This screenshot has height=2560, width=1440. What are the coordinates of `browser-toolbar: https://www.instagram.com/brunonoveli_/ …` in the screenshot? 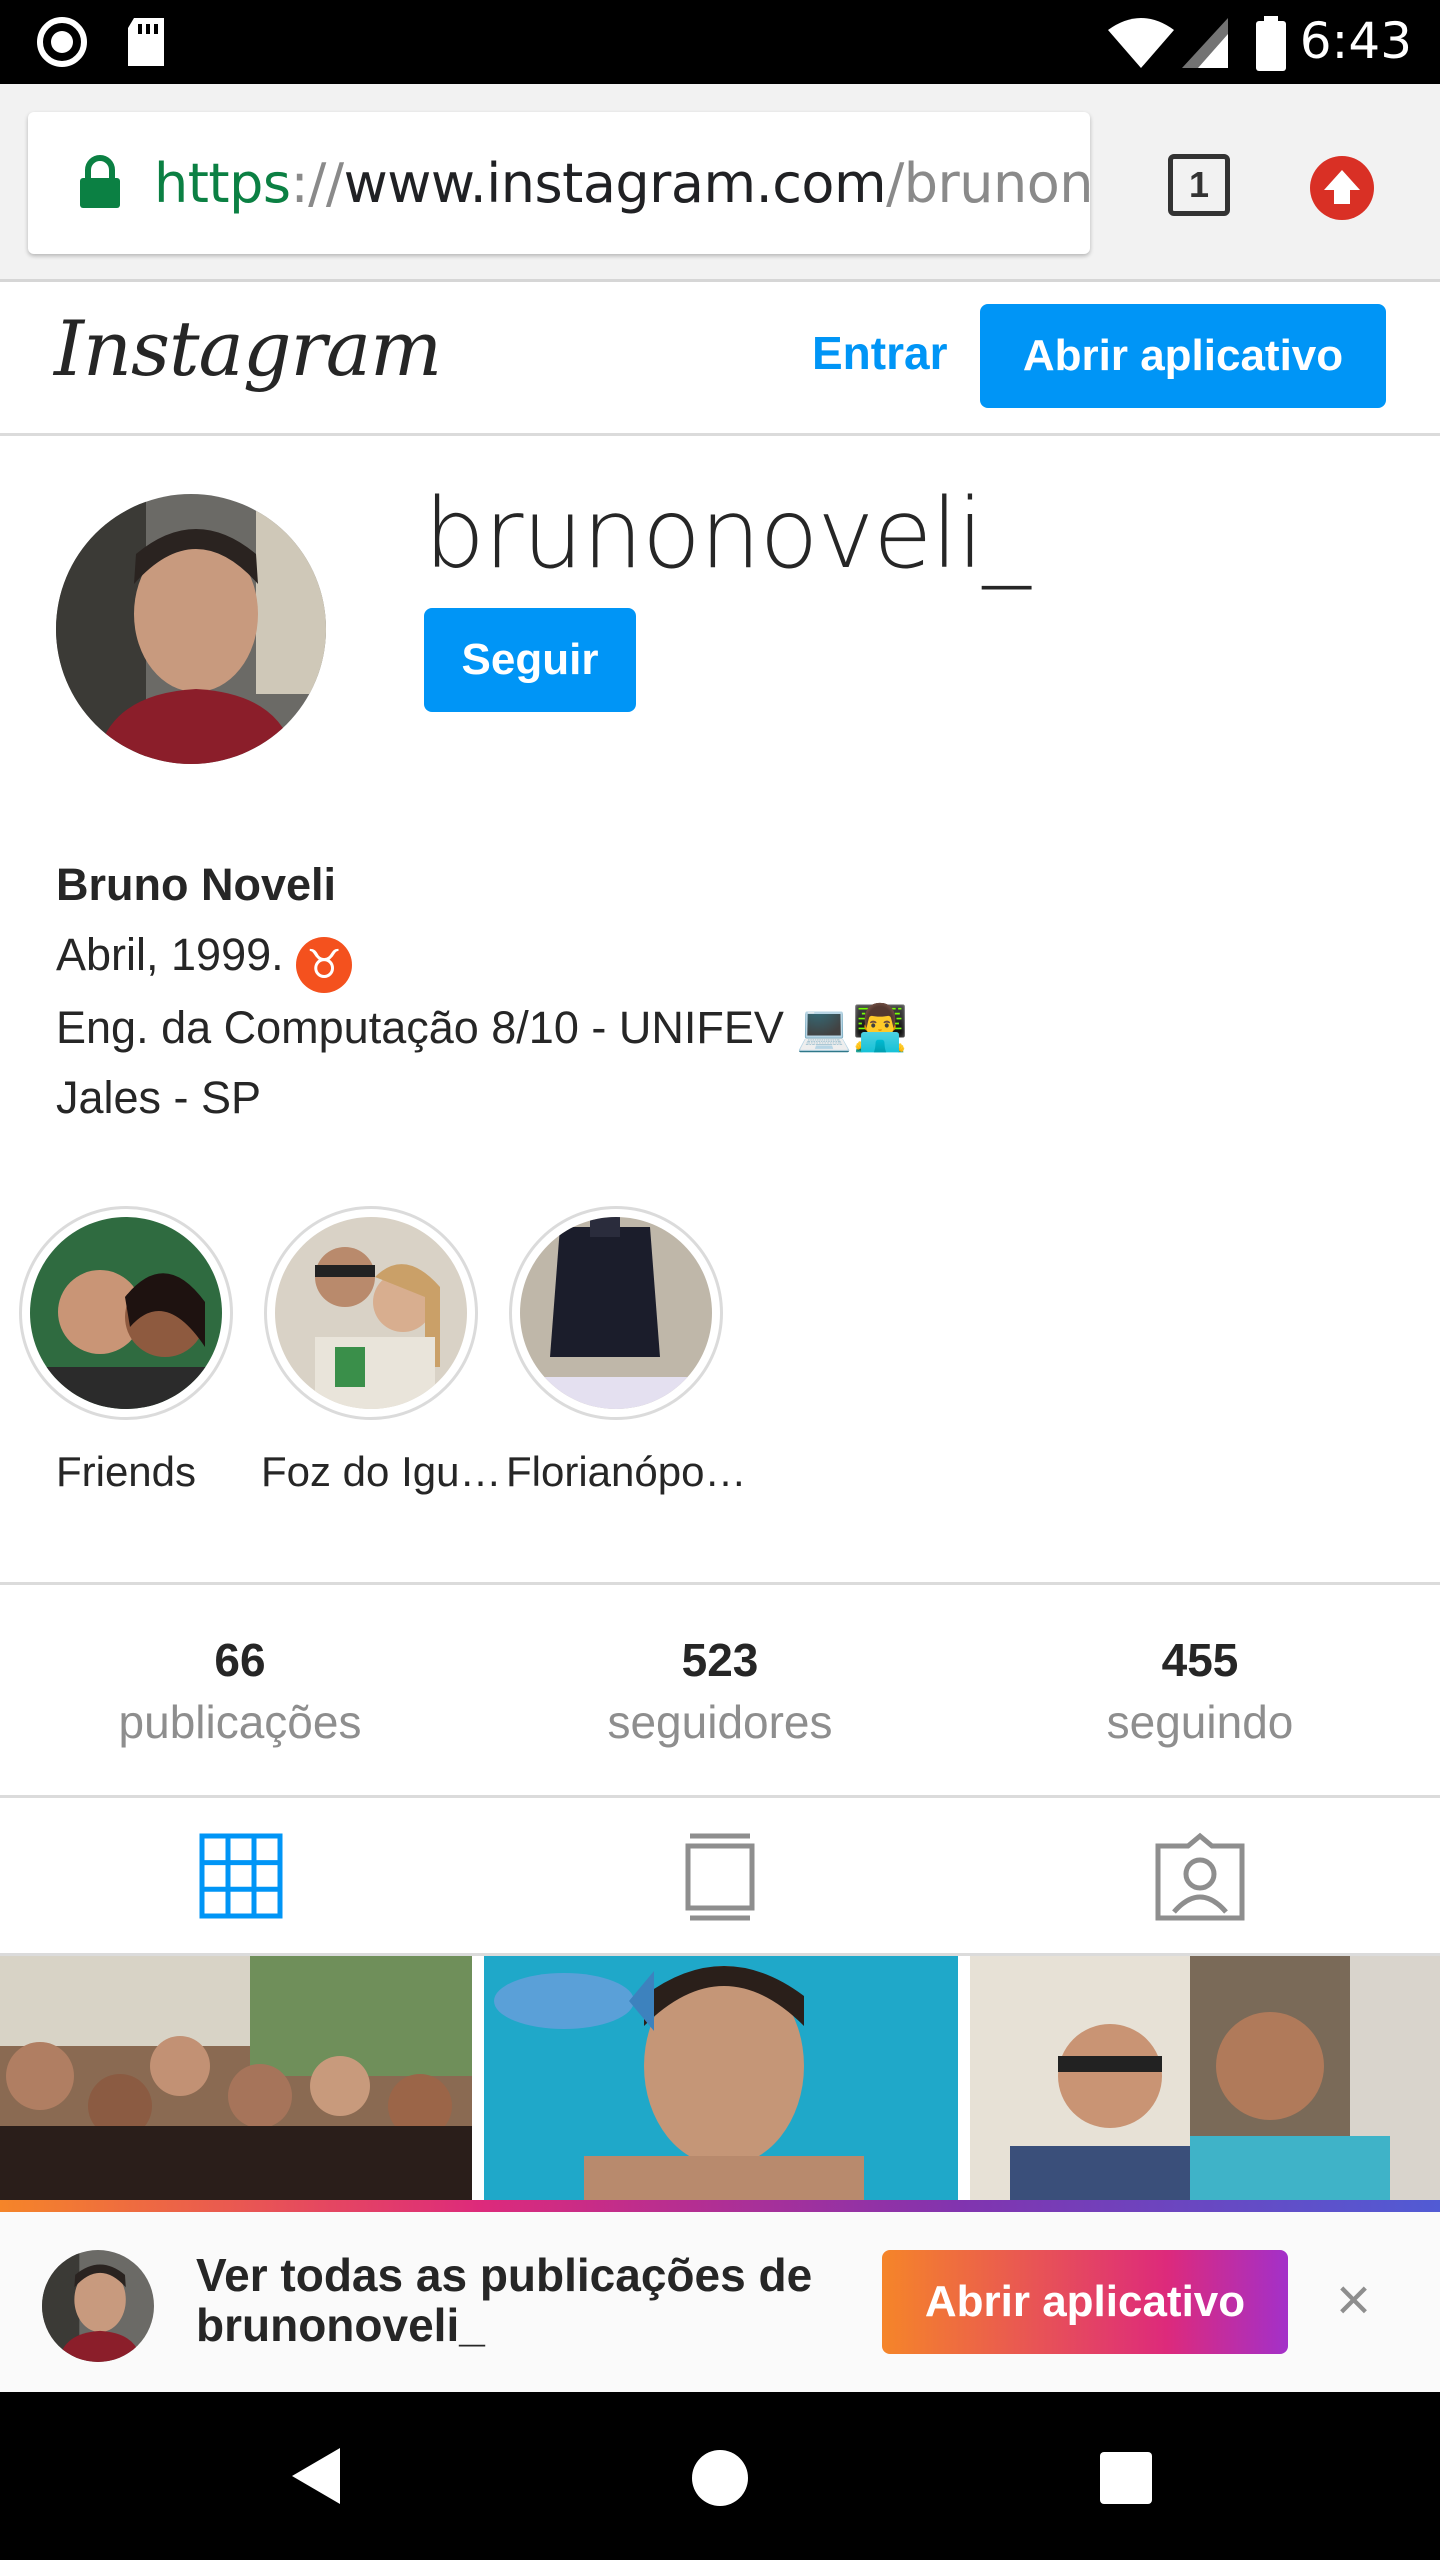 It's located at (720, 183).